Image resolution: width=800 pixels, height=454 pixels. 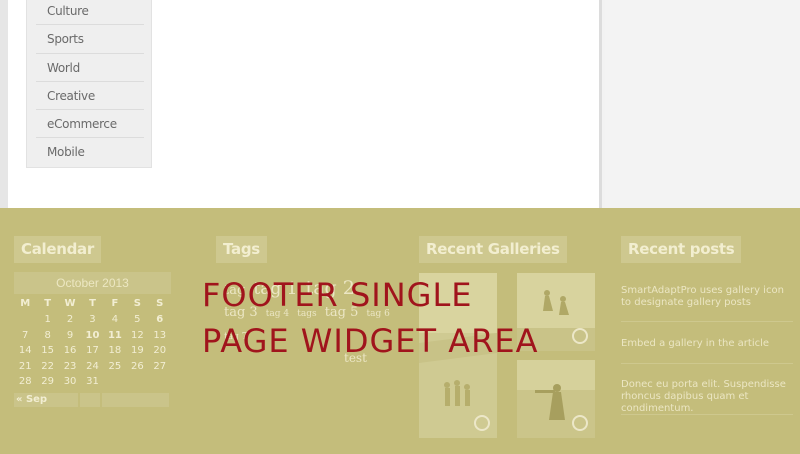 I want to click on calendar-prev-month-link: « Sep, so click(x=46, y=399).